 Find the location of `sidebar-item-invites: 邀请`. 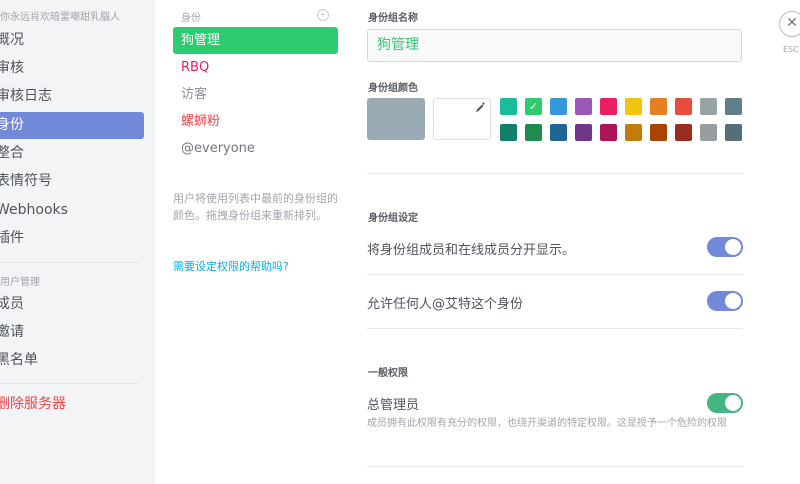

sidebar-item-invites: 邀请 is located at coordinates (72, 332).